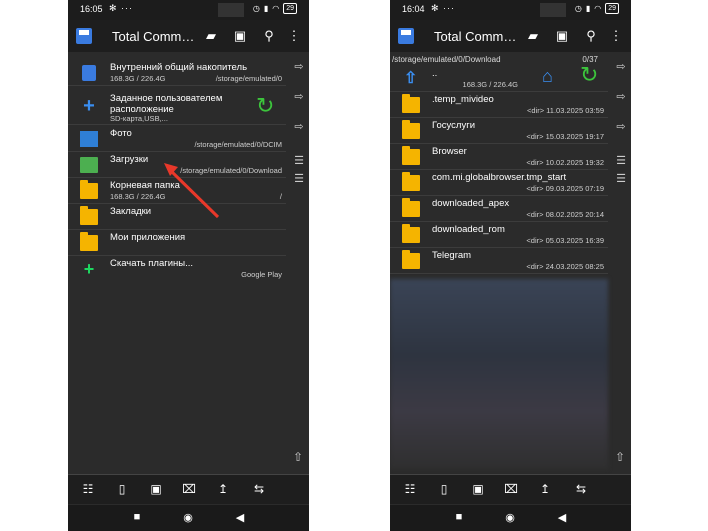  Describe the element at coordinates (499, 177) in the screenshot. I see `file-name: com.mi.globalbrowser.tmp_start` at that location.